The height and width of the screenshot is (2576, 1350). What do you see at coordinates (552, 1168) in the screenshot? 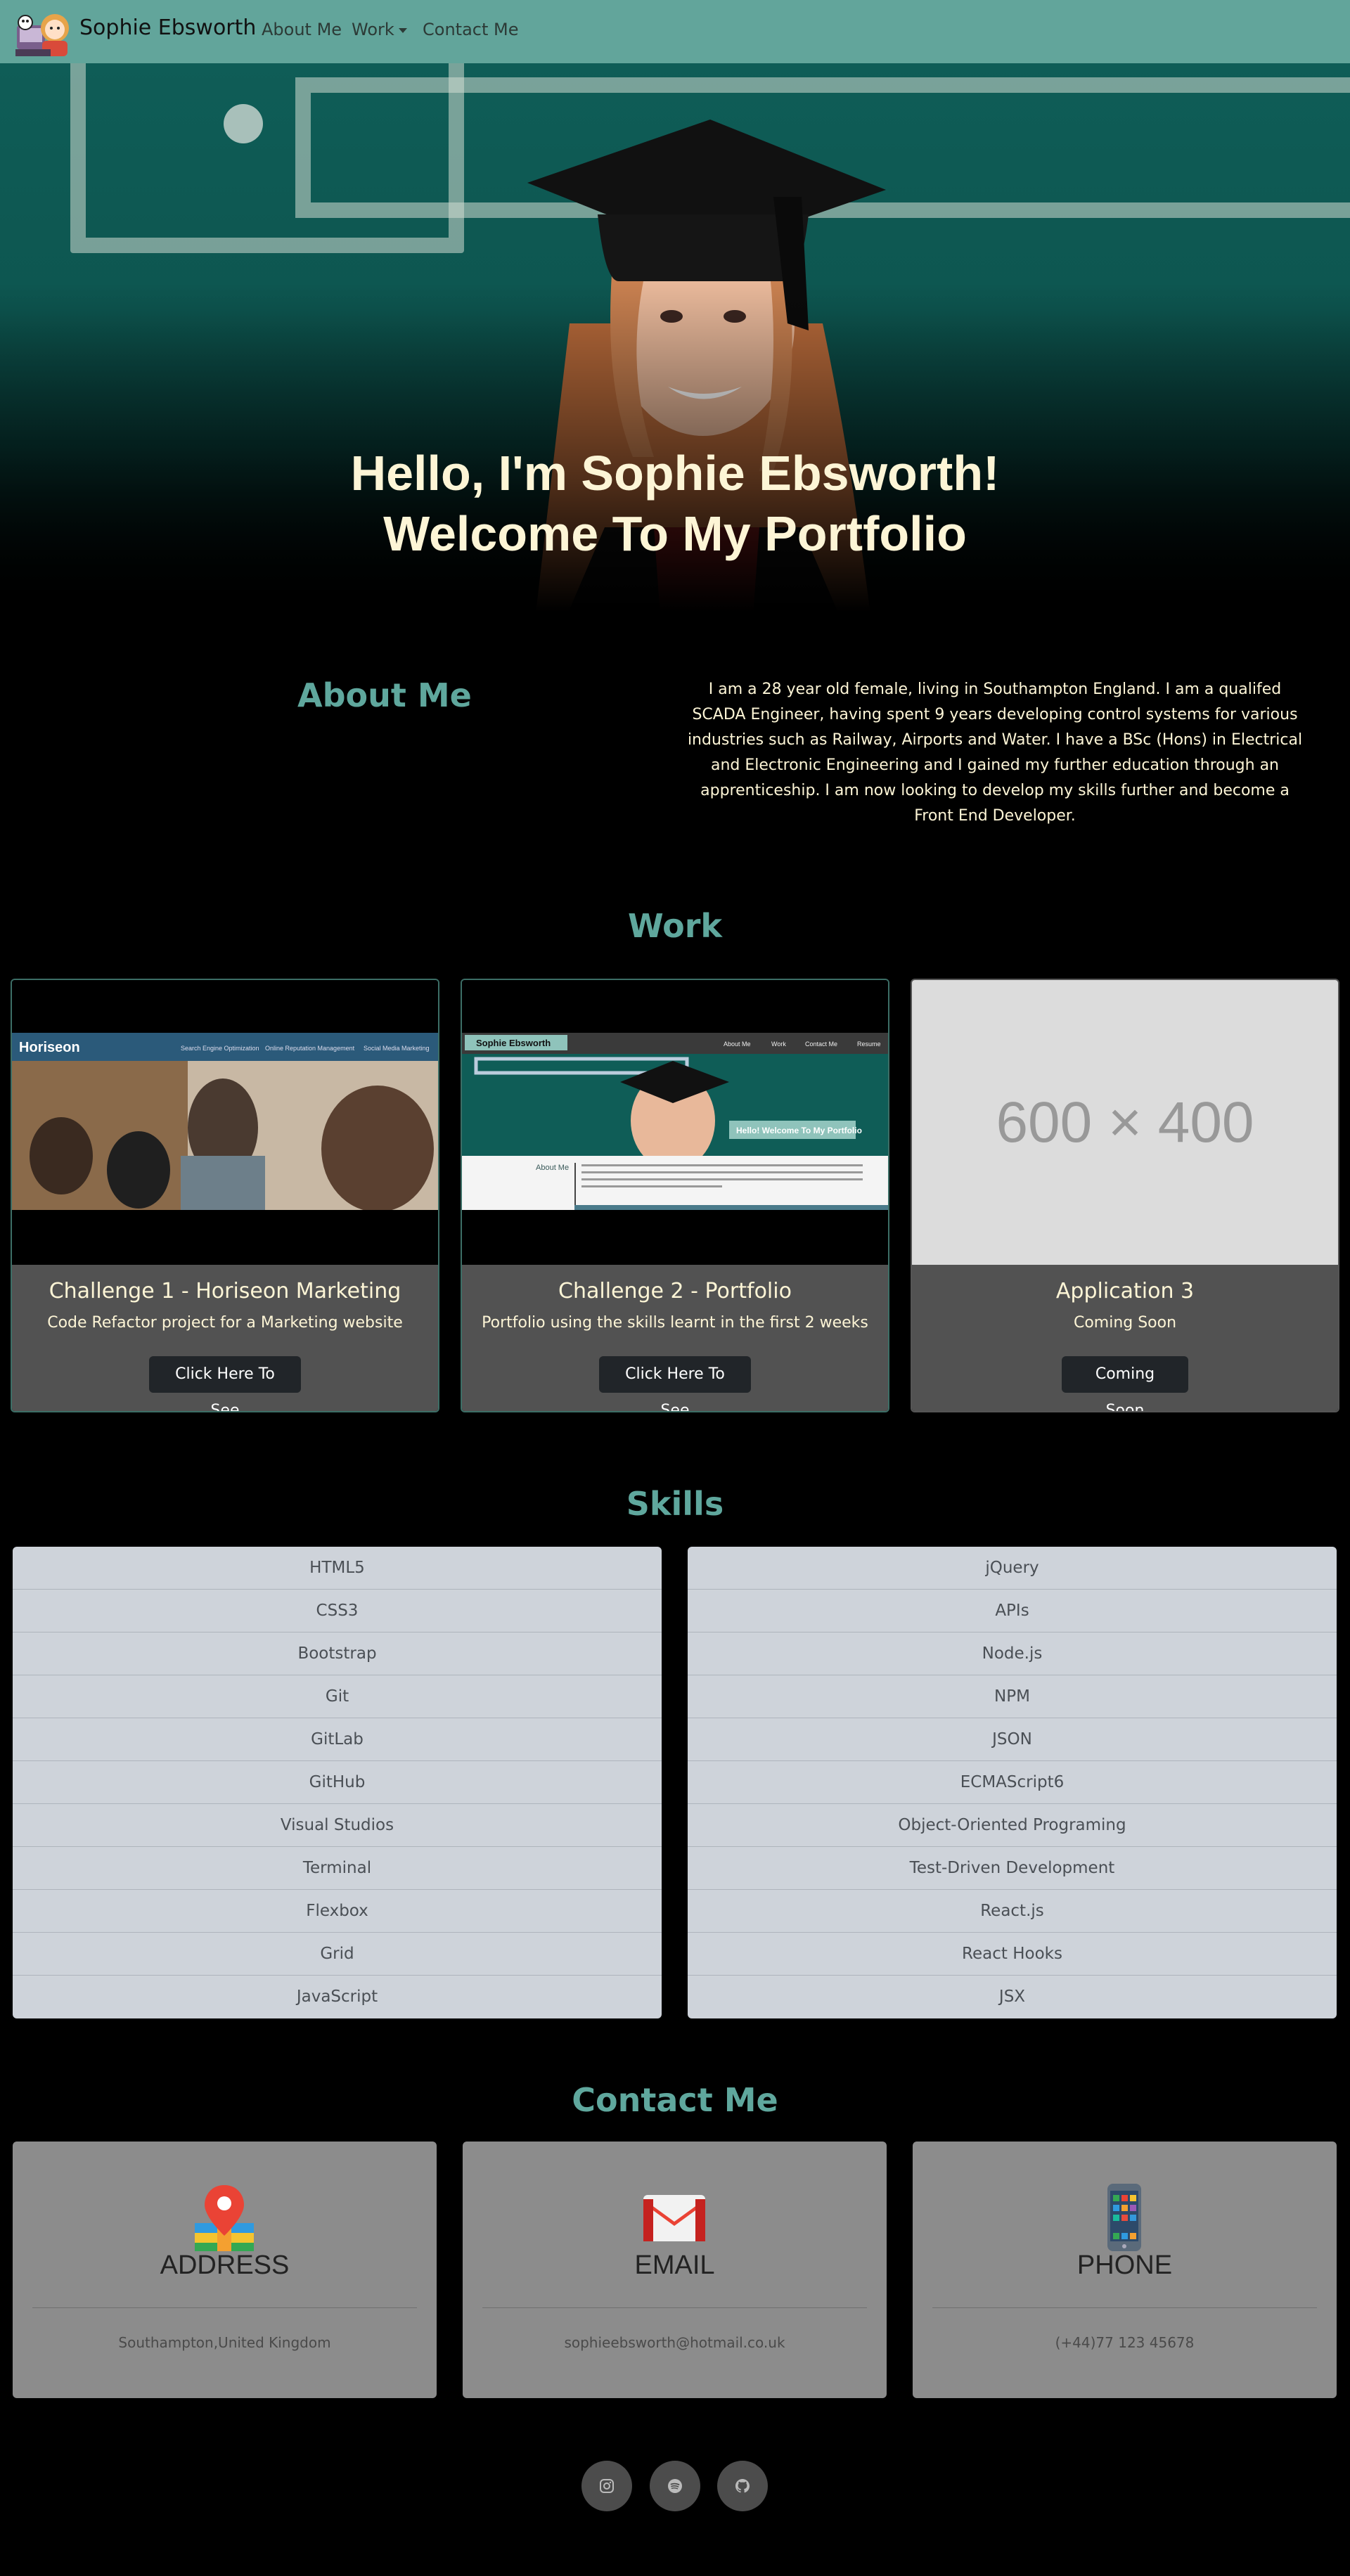
I see `thumb-about: About Me` at bounding box center [552, 1168].